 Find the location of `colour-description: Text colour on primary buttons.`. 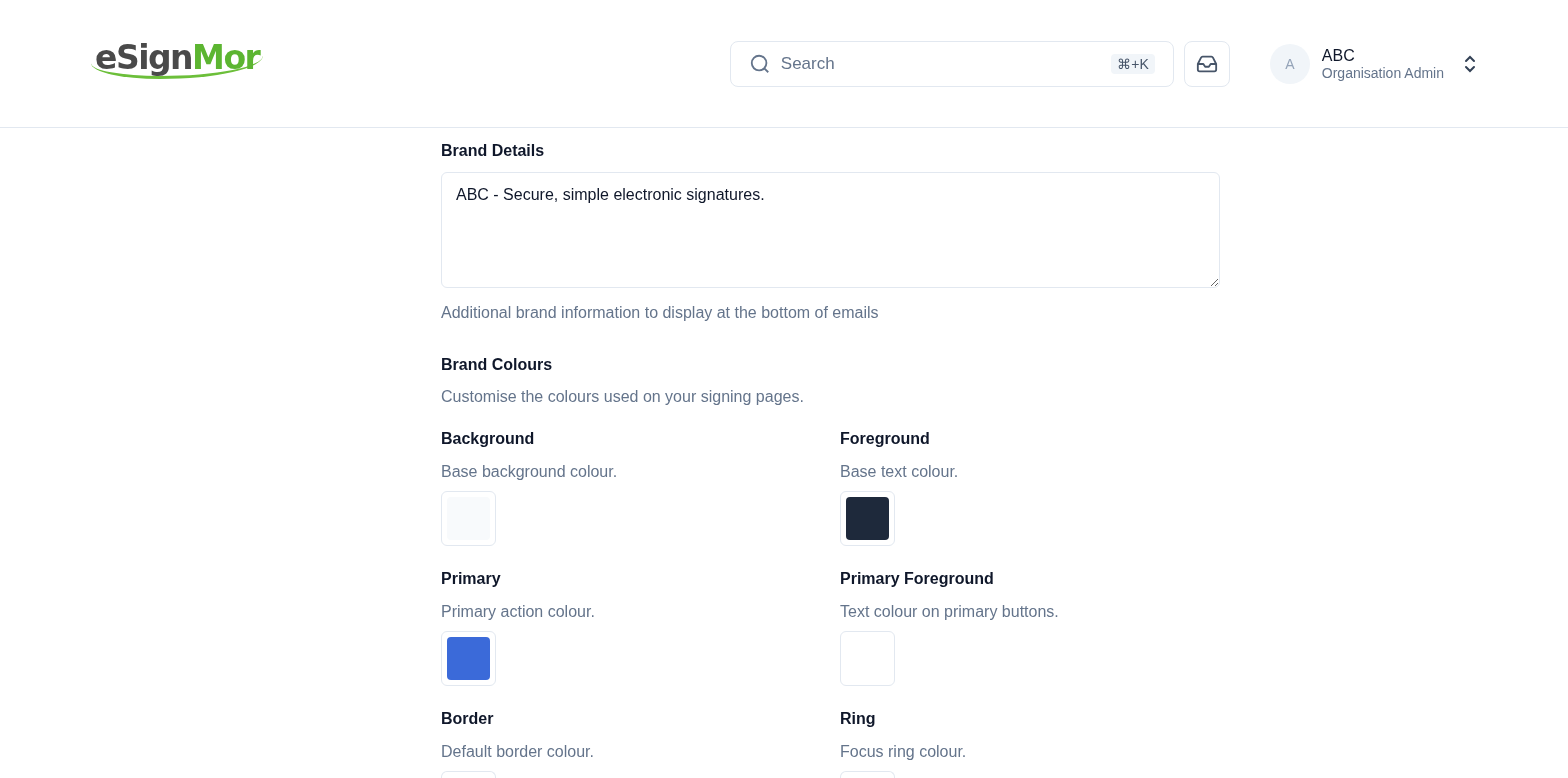

colour-description: Text colour on primary buttons. is located at coordinates (950, 612).